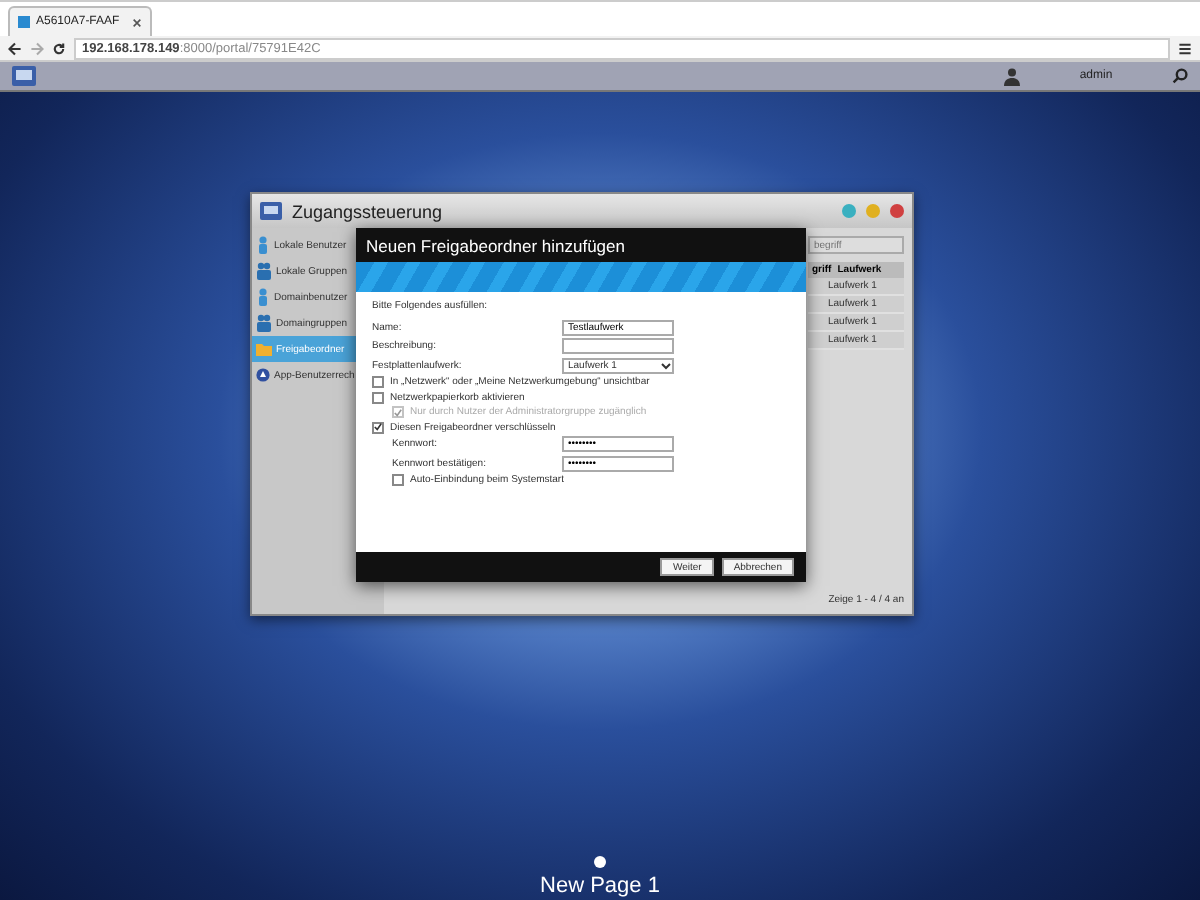  Describe the element at coordinates (264, 349) in the screenshot. I see `folder-icon` at that location.